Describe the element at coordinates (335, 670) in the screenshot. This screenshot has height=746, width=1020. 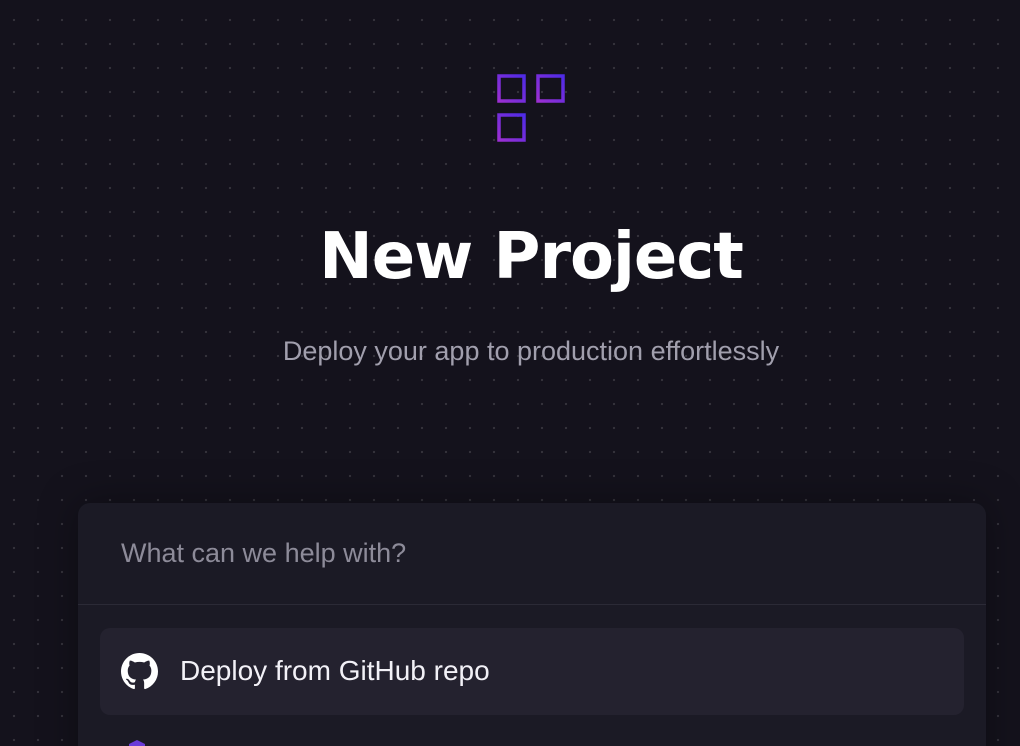
I see `option-label: Deploy from GitHub repo` at that location.